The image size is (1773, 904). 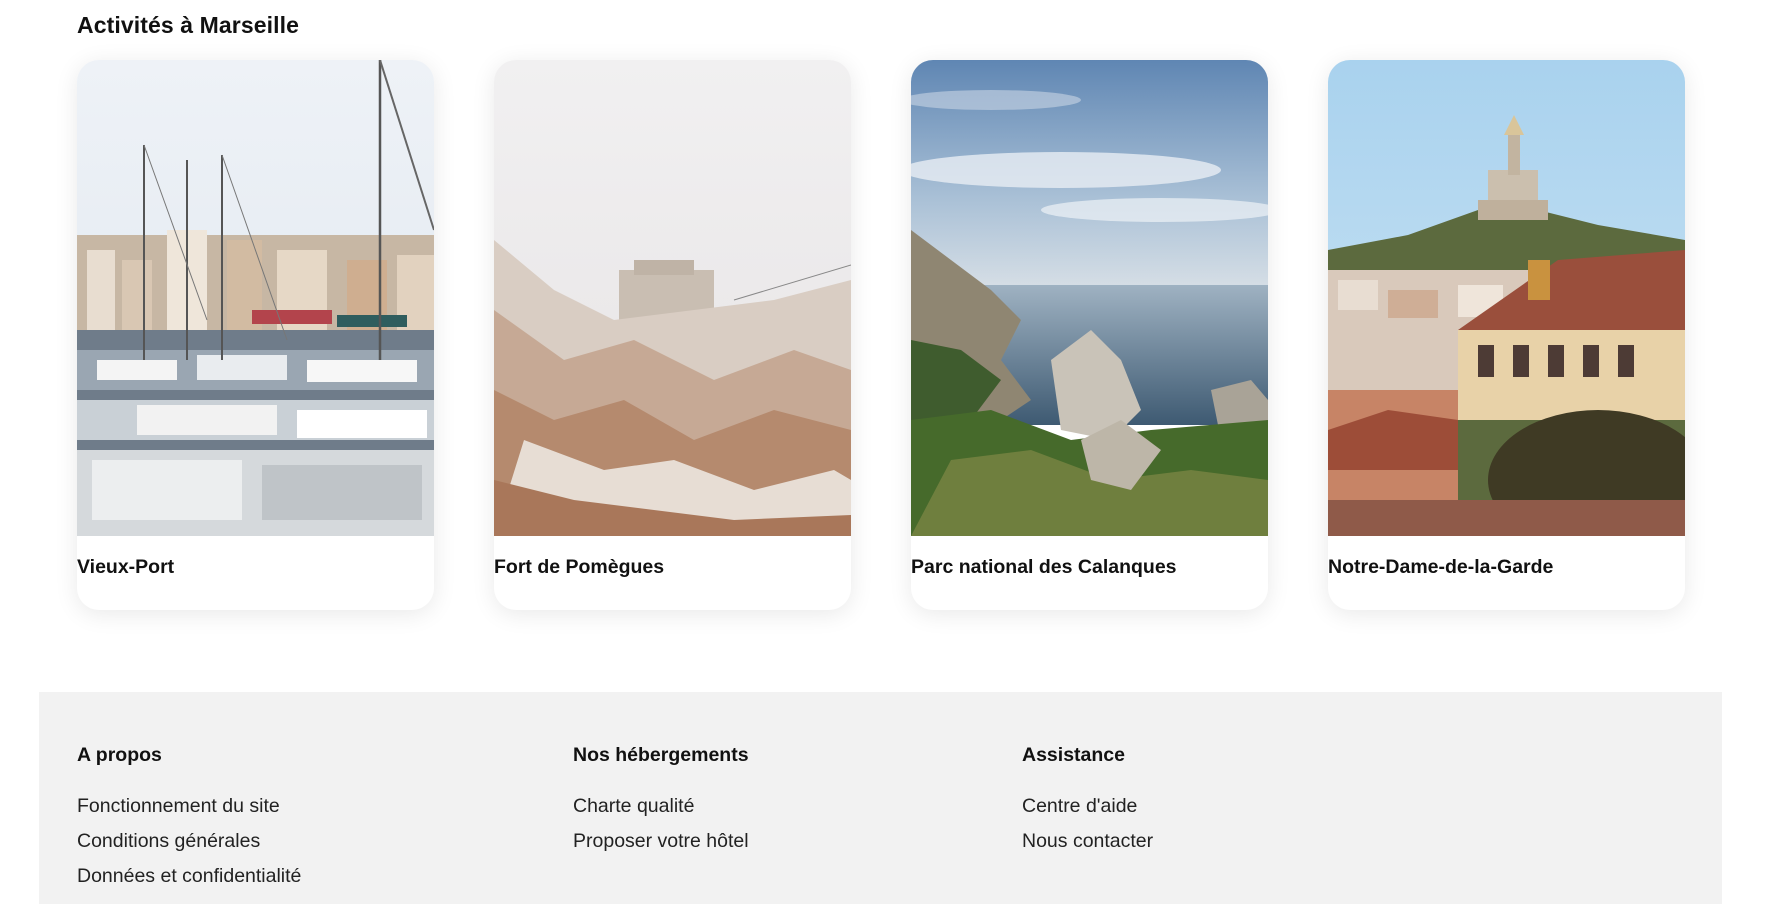 I want to click on footer-link-item: Charte qualité, so click(x=661, y=806).